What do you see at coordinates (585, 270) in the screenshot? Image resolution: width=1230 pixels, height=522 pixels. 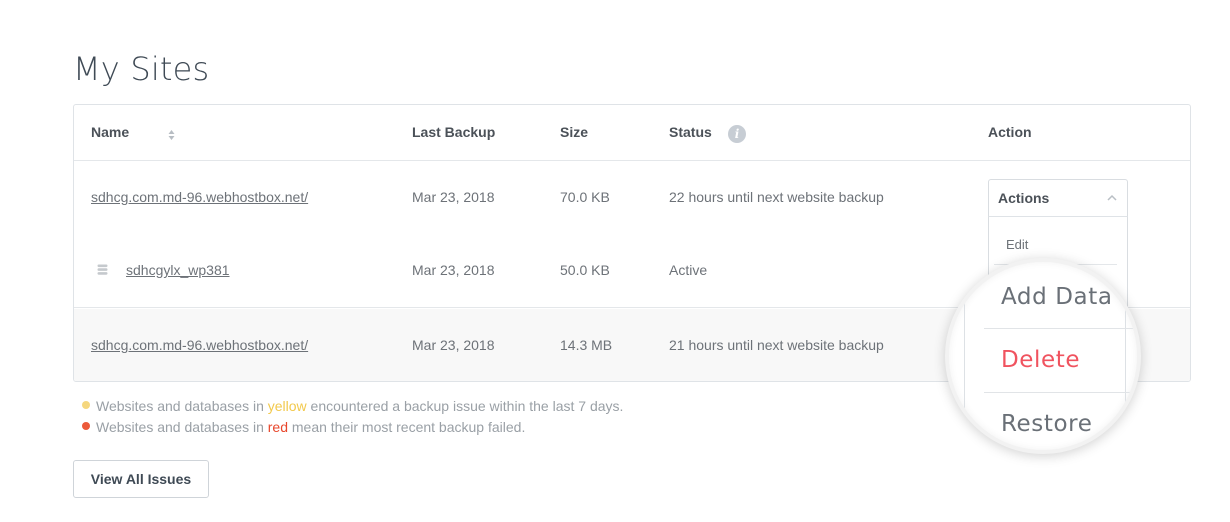 I see `size: 50.0 KB` at bounding box center [585, 270].